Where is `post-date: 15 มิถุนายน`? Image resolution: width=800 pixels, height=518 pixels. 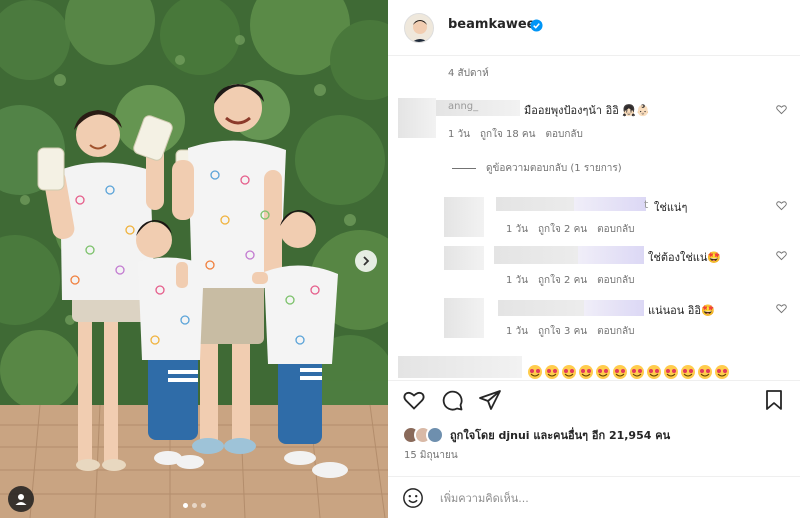 post-date: 15 มิถุนายน is located at coordinates (431, 455).